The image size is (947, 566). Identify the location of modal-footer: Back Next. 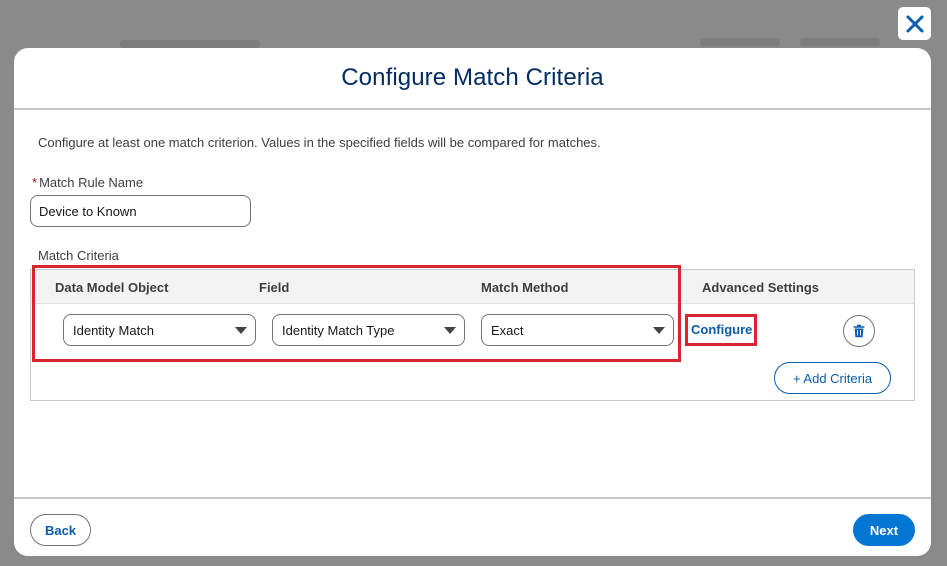
(472, 526).